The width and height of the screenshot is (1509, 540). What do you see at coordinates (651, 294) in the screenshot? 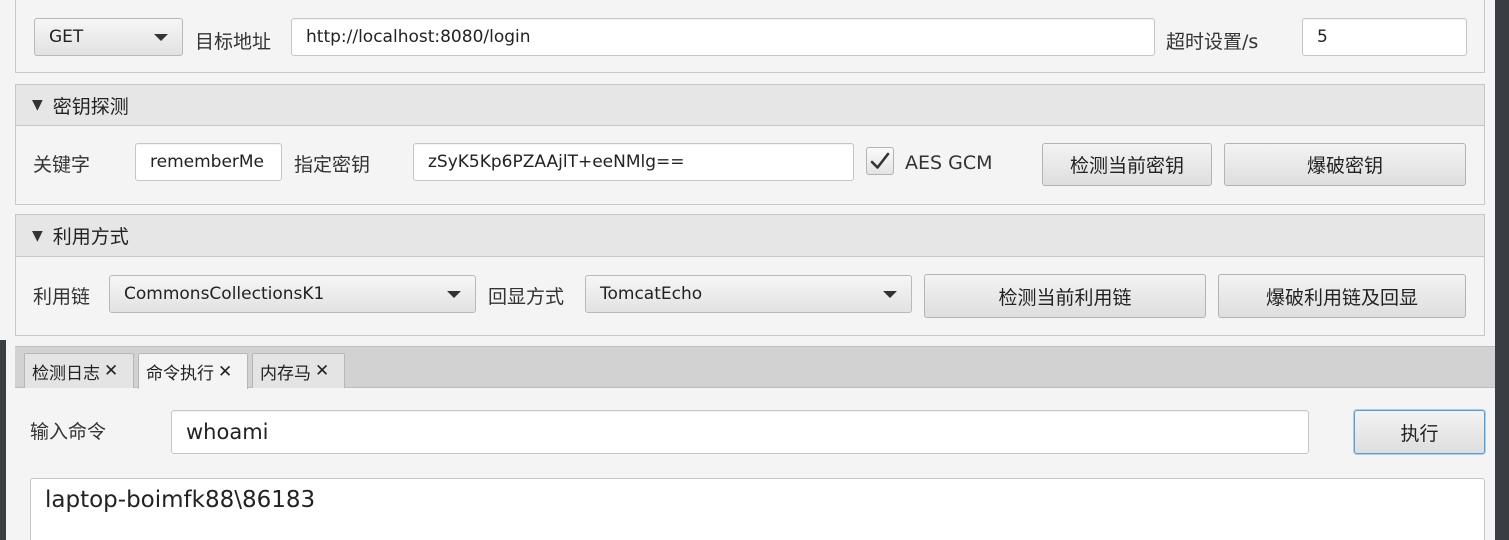
I see `echo-value: TomcatEcho` at bounding box center [651, 294].